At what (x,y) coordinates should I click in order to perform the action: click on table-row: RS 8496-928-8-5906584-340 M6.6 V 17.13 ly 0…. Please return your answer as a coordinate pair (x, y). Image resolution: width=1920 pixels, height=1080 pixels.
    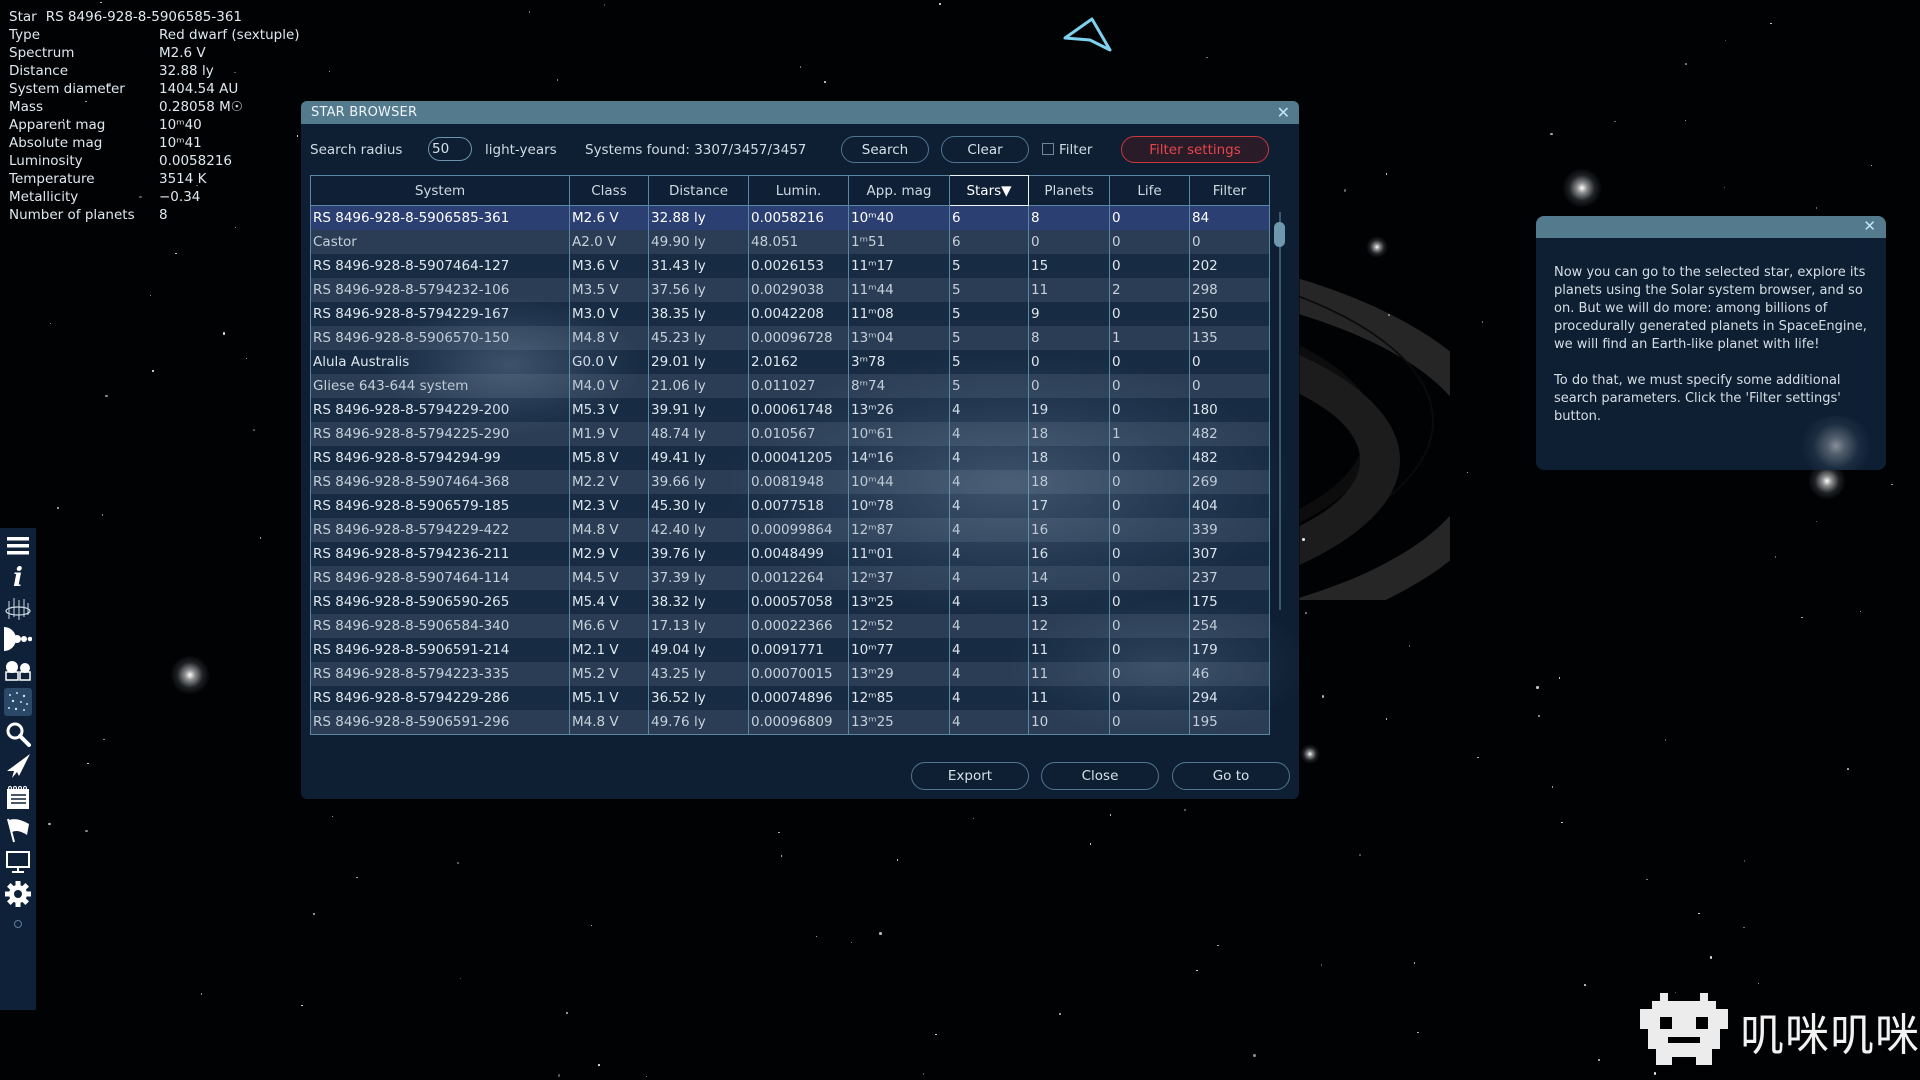
    Looking at the image, I should click on (790, 626).